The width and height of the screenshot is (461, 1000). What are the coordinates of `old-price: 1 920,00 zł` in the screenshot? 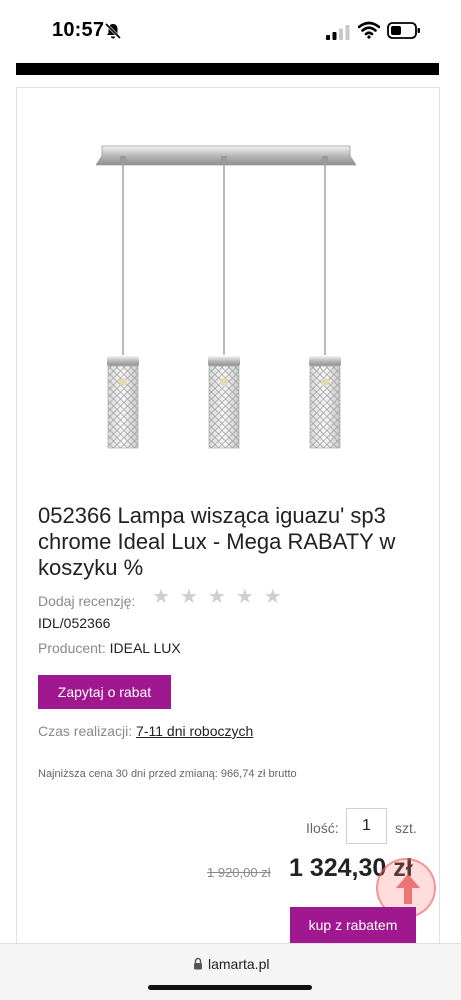 It's located at (239, 872).